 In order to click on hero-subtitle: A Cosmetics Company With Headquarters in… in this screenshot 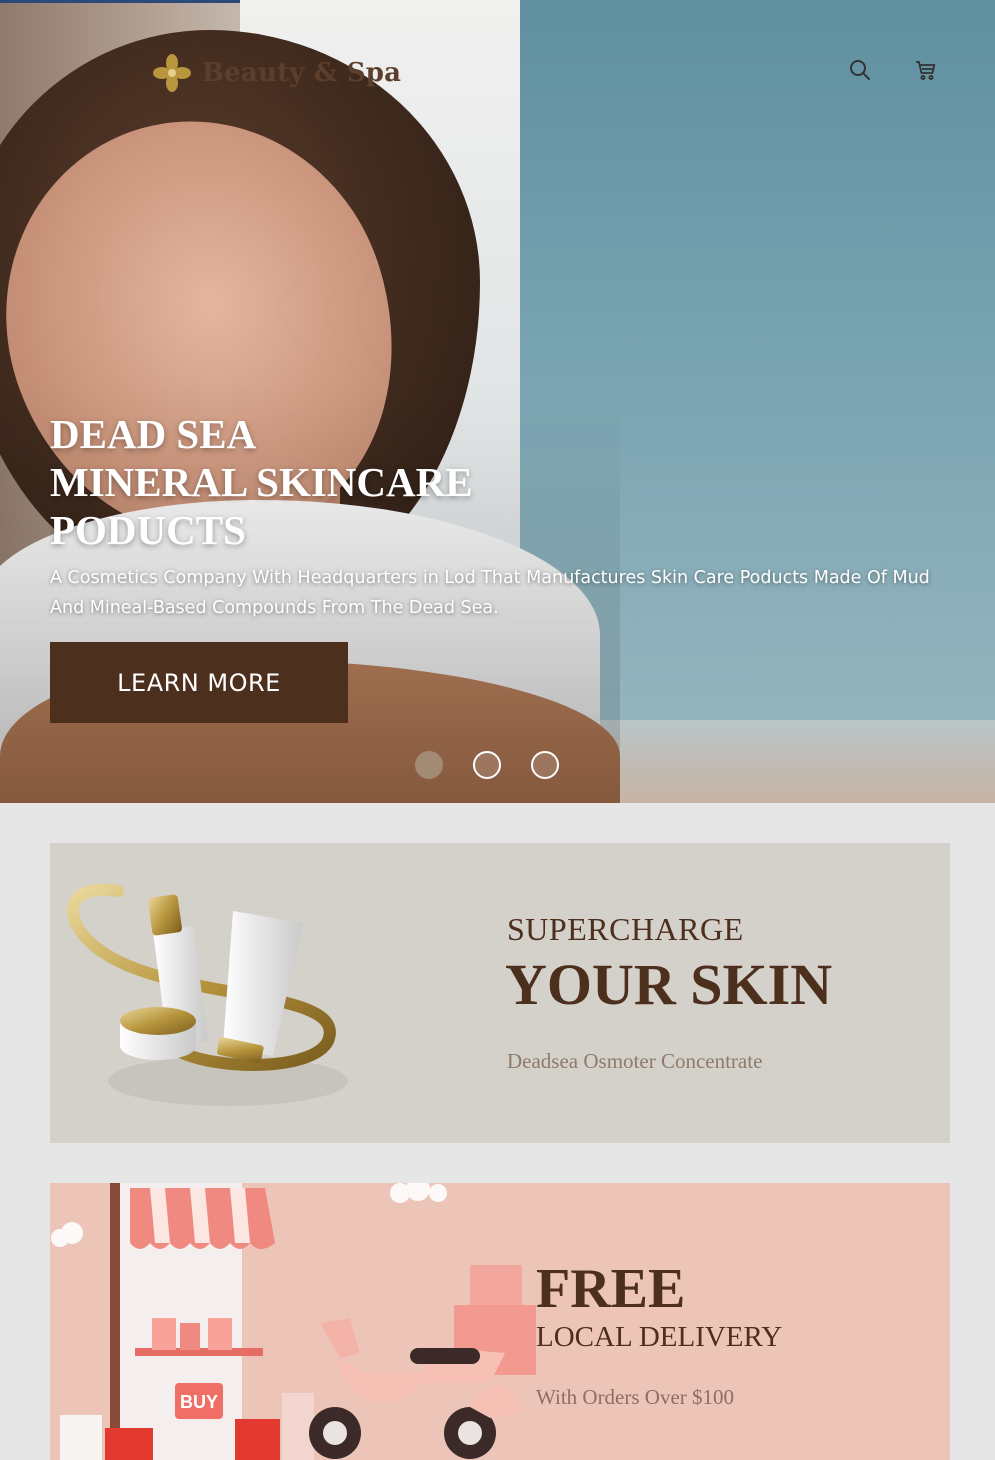, I will do `click(490, 593)`.